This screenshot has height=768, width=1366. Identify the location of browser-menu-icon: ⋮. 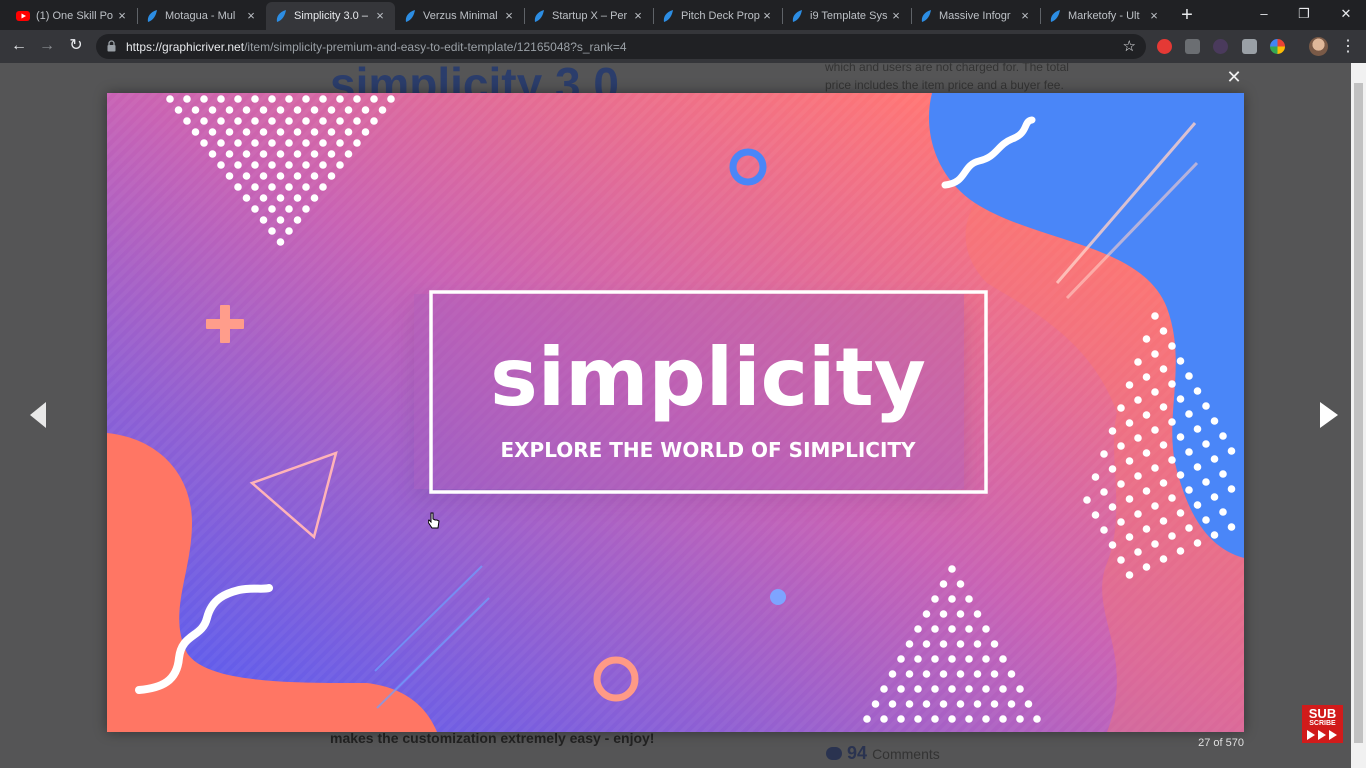
(1348, 46).